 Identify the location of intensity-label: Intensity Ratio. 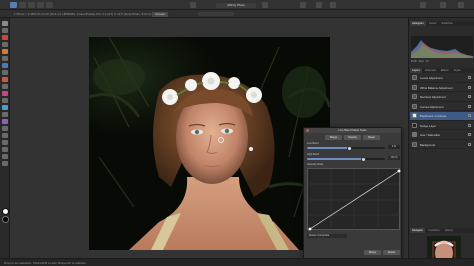
(315, 164).